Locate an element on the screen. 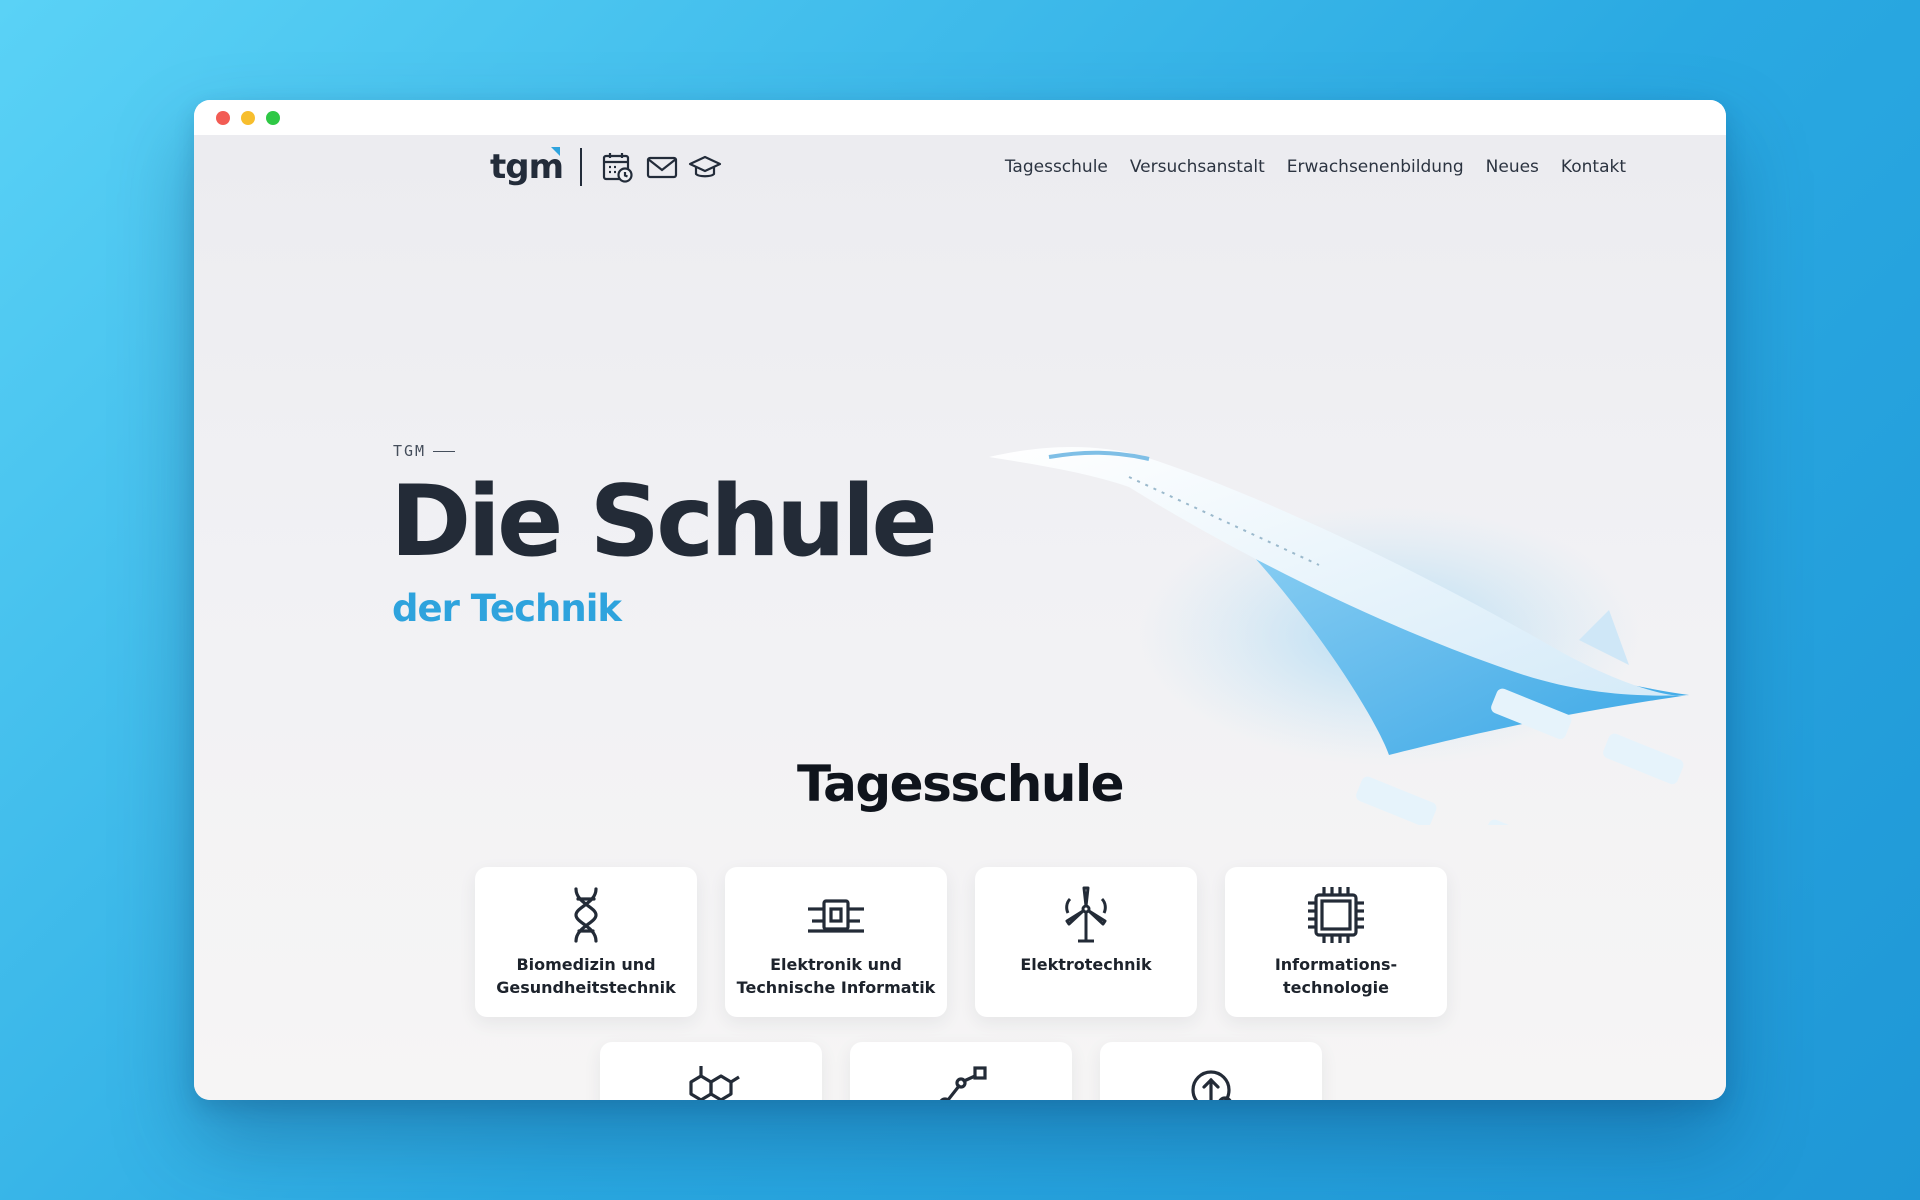 The width and height of the screenshot is (1920, 1200). nav-kontakt: Kontakt is located at coordinates (1593, 167).